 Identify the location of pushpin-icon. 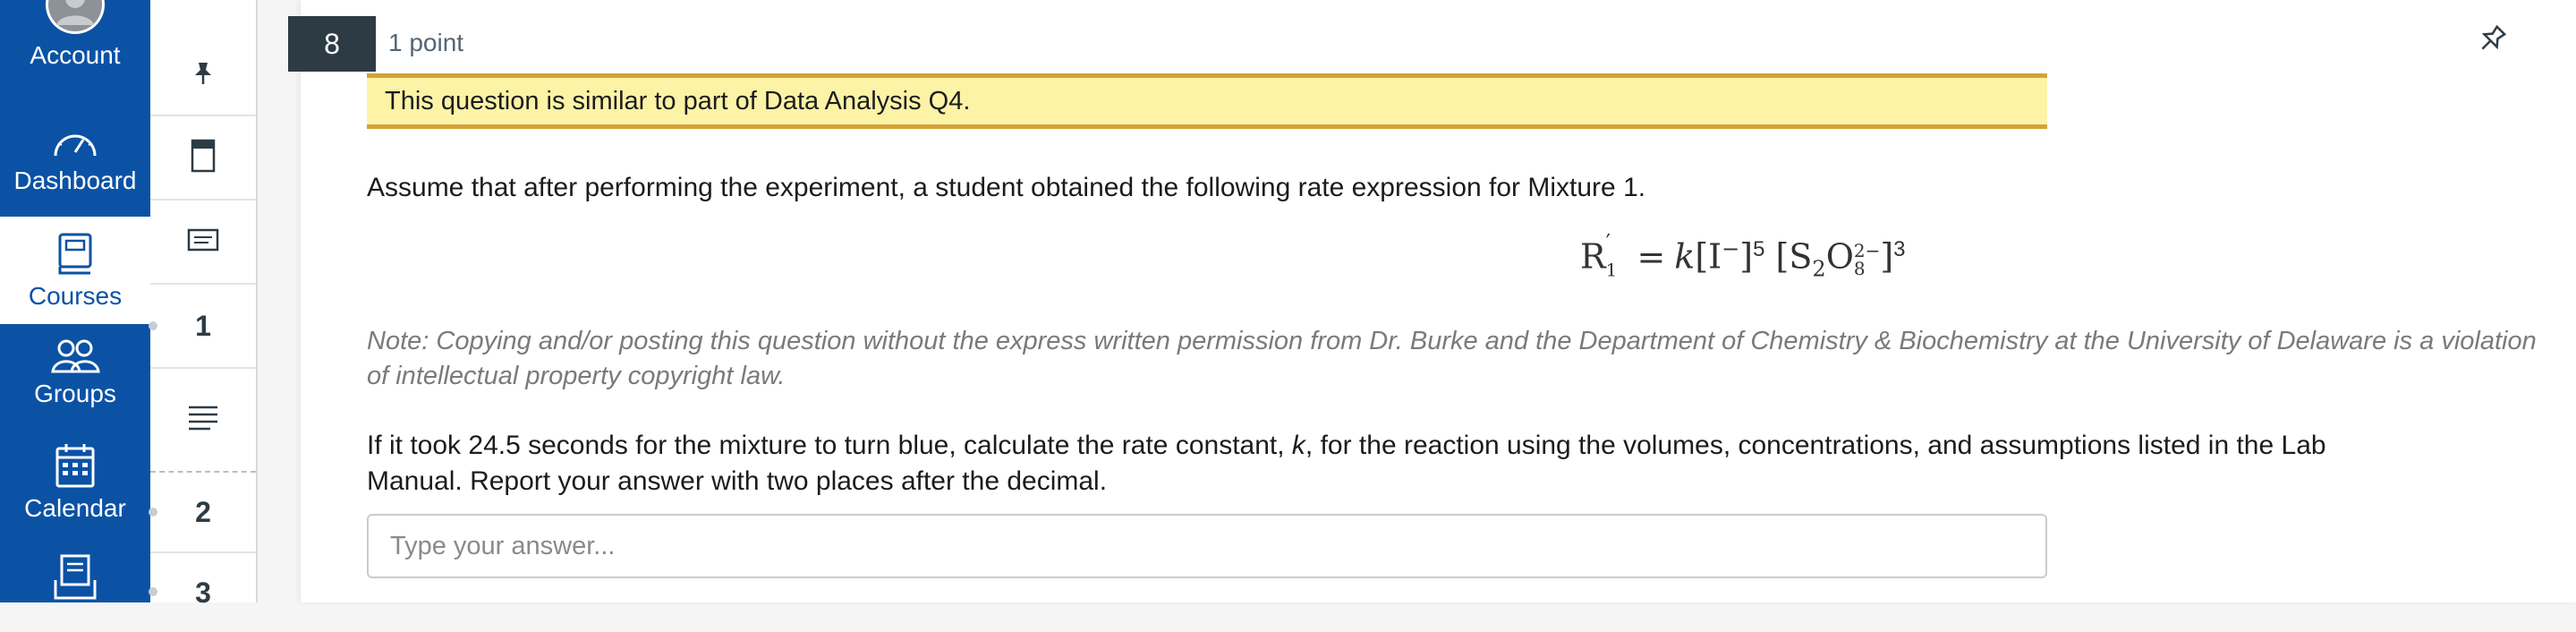
(2492, 41).